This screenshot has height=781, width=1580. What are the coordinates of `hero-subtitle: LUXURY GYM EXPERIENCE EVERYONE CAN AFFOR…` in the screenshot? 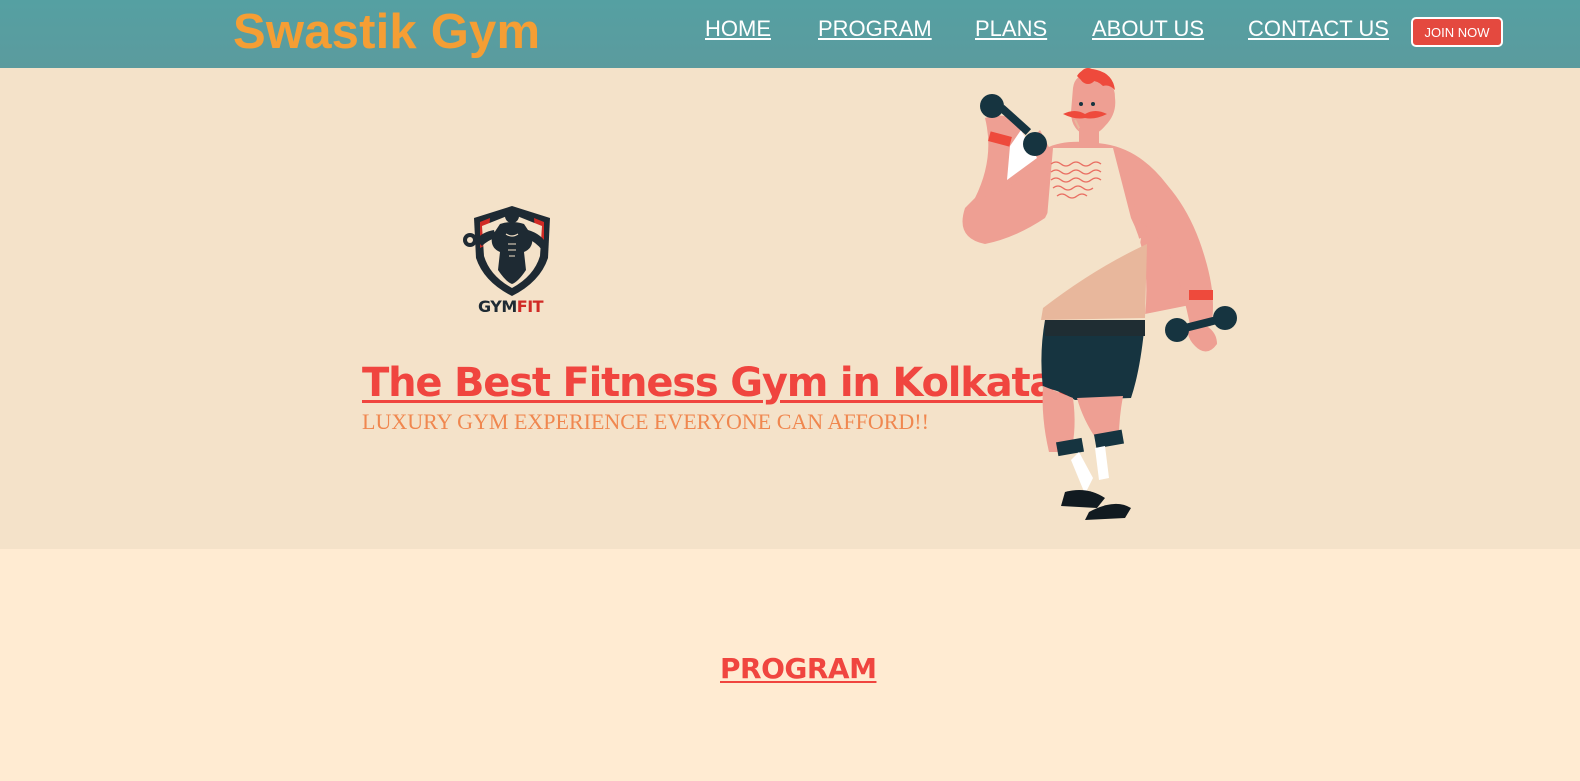 It's located at (645, 421).